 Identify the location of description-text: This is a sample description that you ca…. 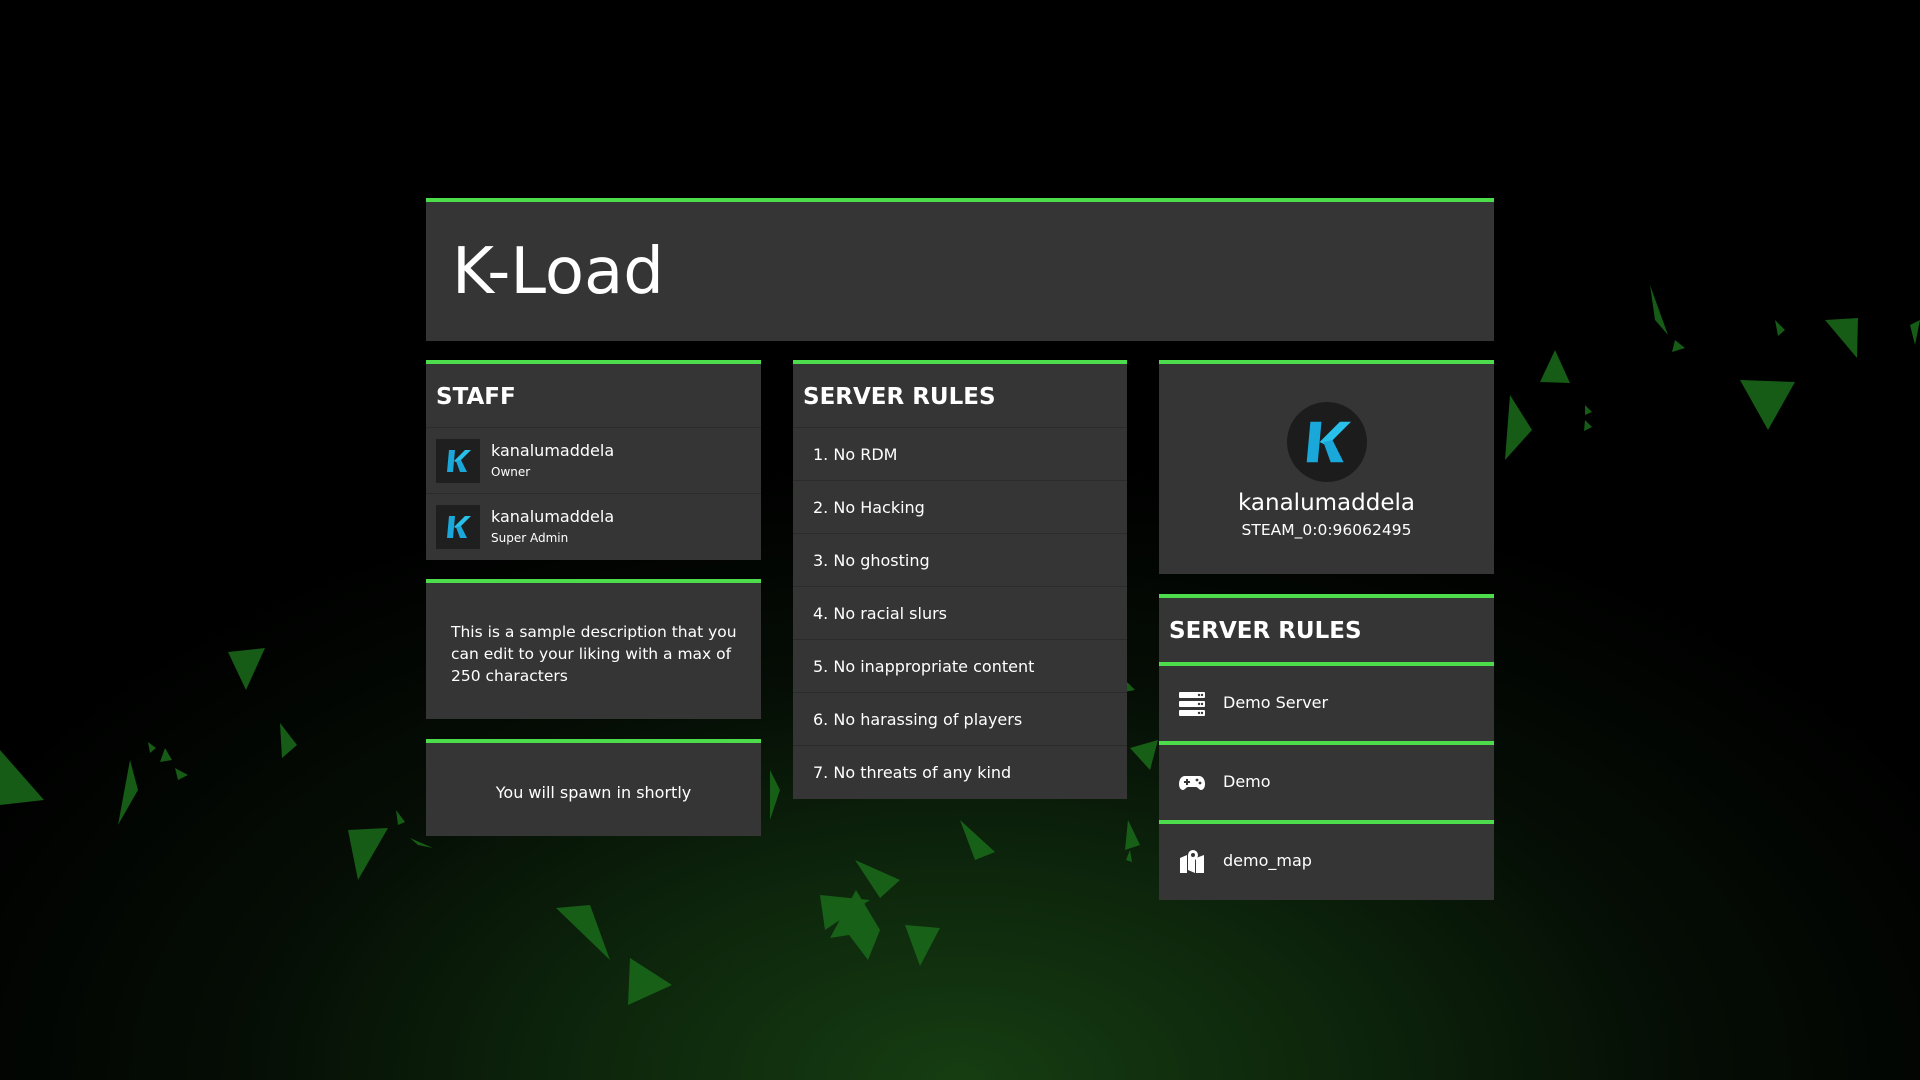
(594, 654).